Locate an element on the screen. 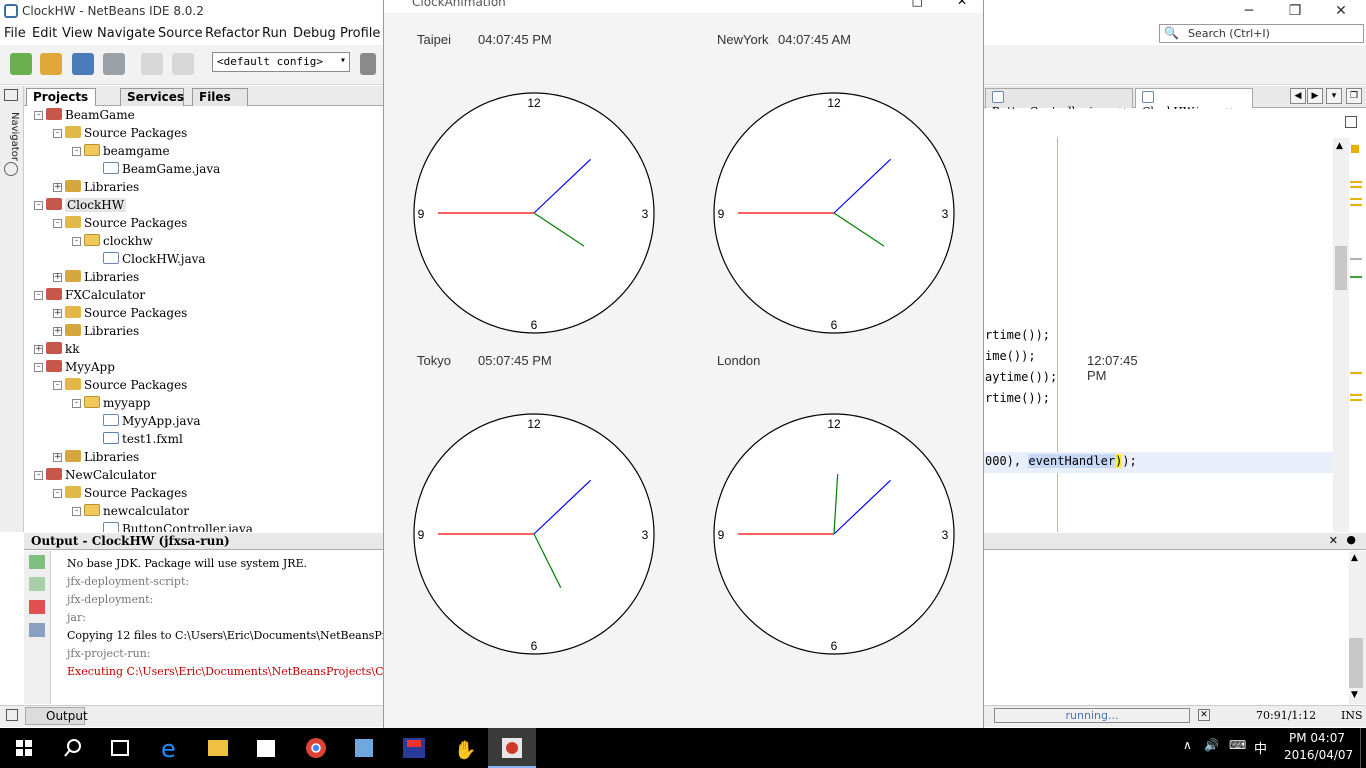  config-select: <default config> ▾ is located at coordinates (281, 62).